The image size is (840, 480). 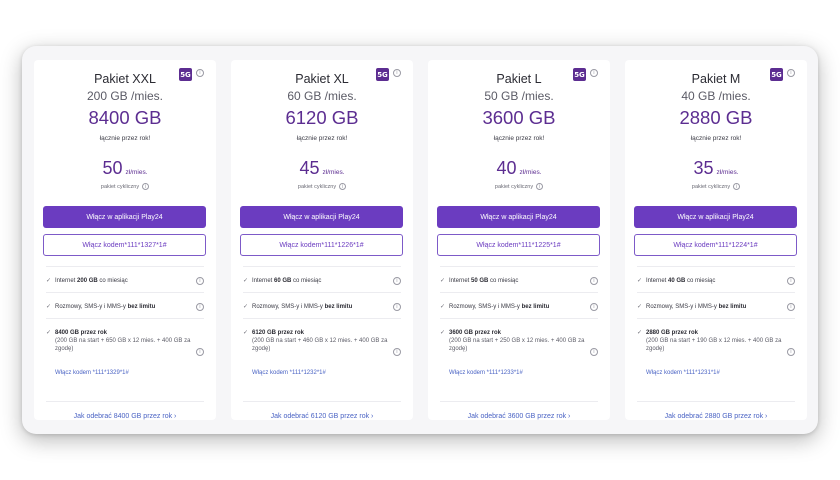 I want to click on plan-price: 45, so click(x=309, y=168).